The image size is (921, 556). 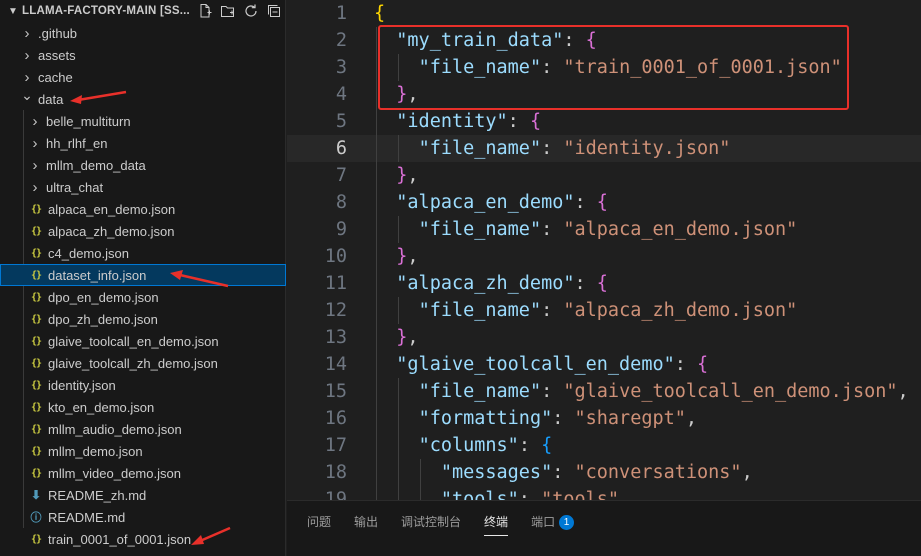 What do you see at coordinates (658, 472) in the screenshot?
I see `code-token: "conversations"` at bounding box center [658, 472].